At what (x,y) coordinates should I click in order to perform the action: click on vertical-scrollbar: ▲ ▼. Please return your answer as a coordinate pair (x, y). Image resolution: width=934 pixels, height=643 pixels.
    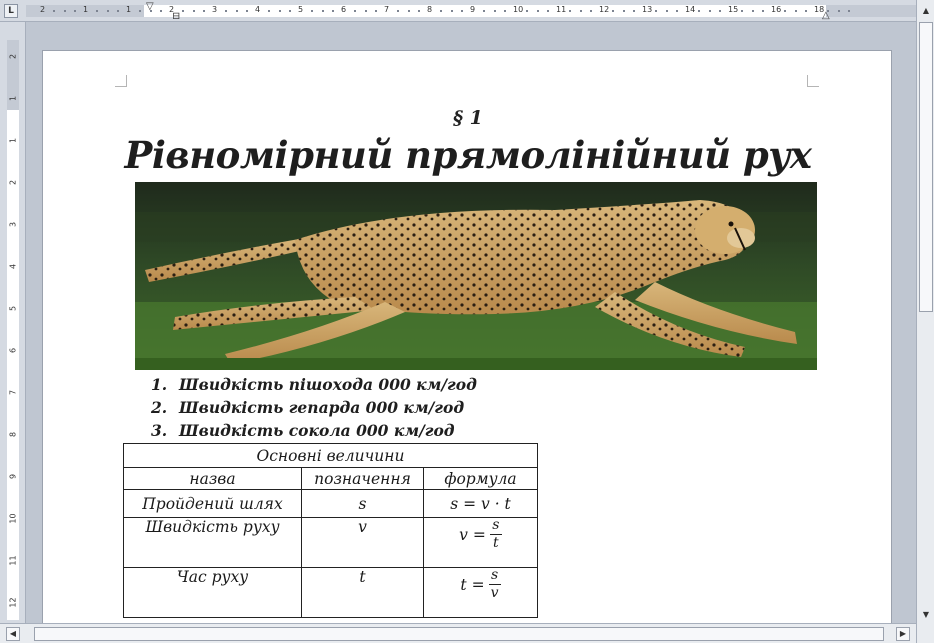
    Looking at the image, I should click on (925, 321).